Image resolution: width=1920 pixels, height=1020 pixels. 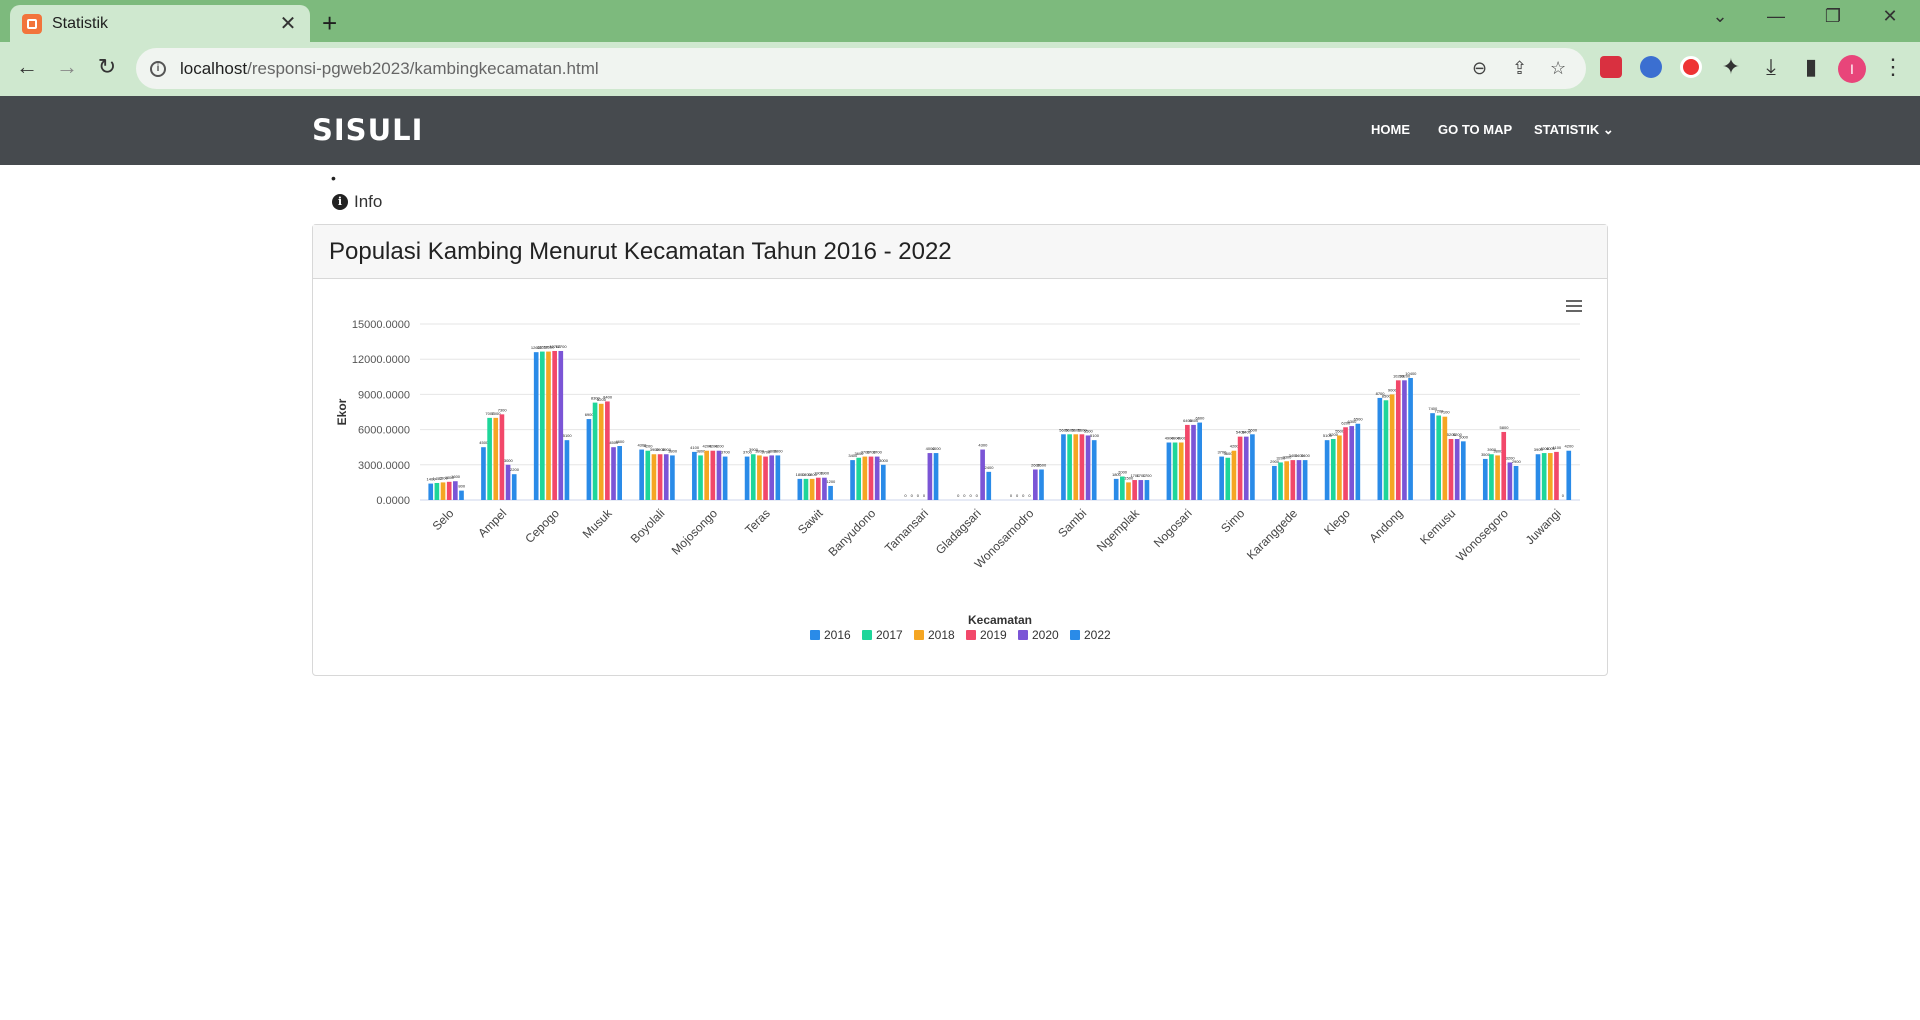 What do you see at coordinates (1852, 69) in the screenshot?
I see `profile-avatar: I` at bounding box center [1852, 69].